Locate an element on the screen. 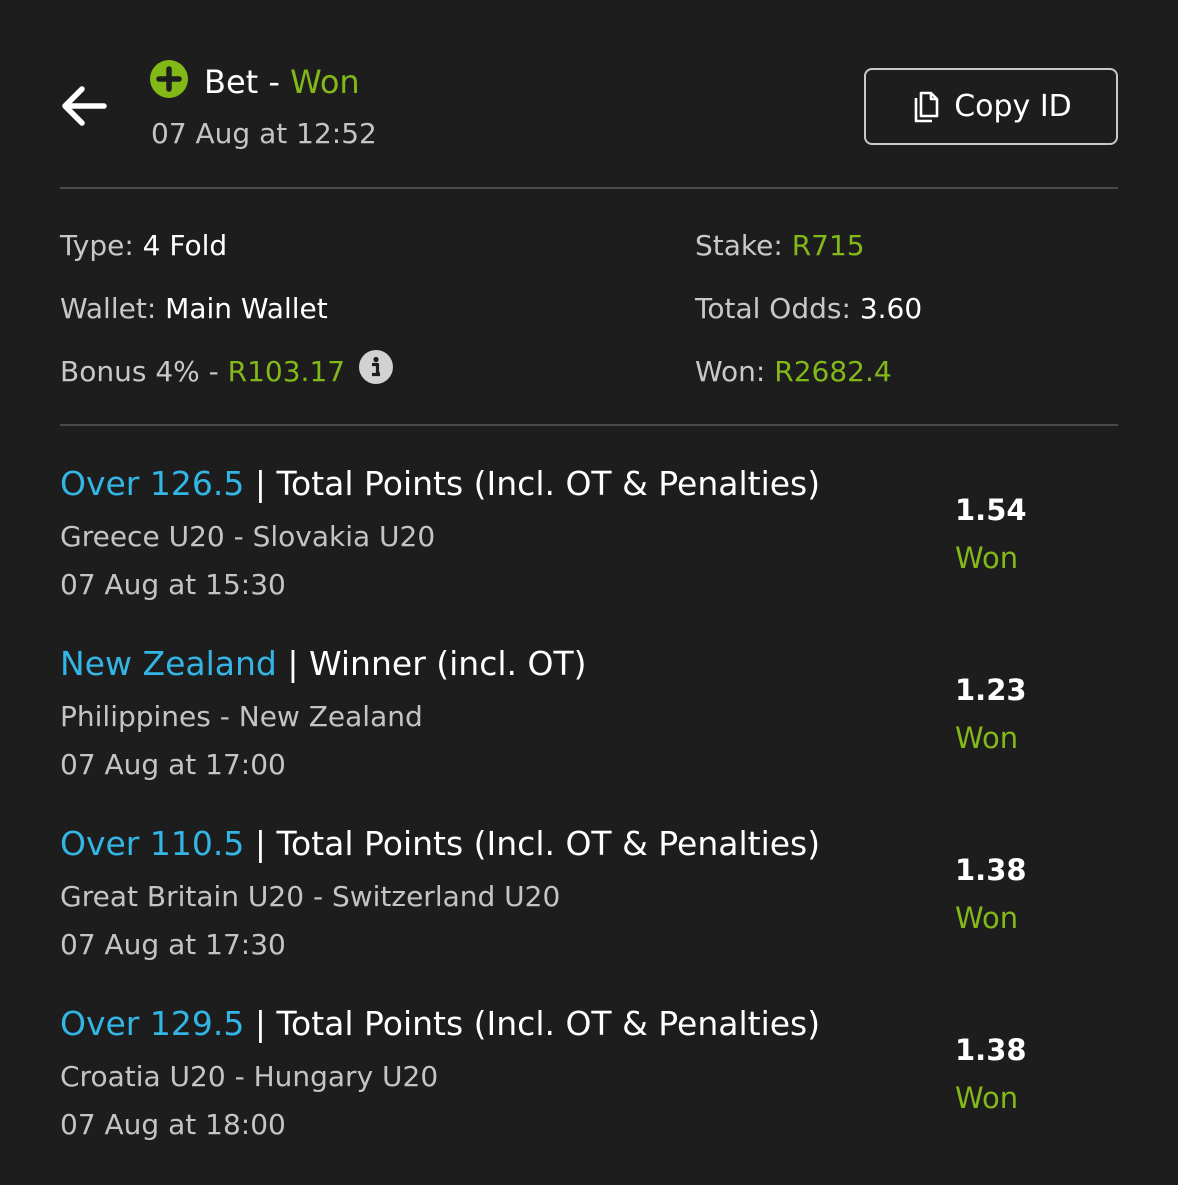 This screenshot has width=1178, height=1185. leg-selection: New Zealand is located at coordinates (168, 663).